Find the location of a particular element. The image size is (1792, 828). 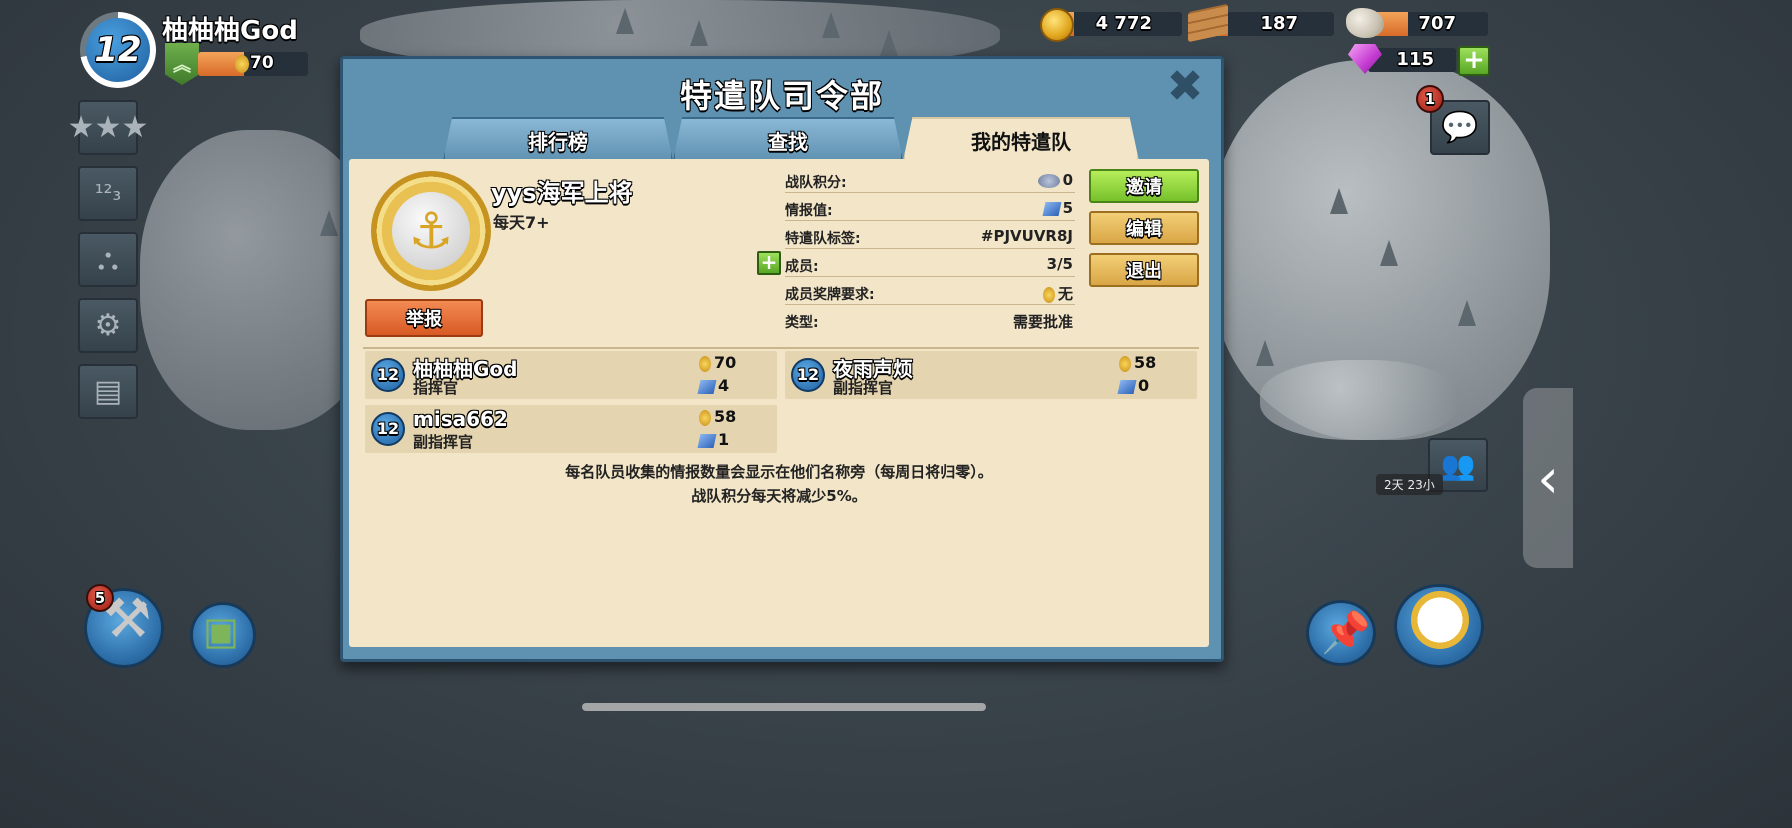

build-notification-badge: 5 is located at coordinates (100, 598).